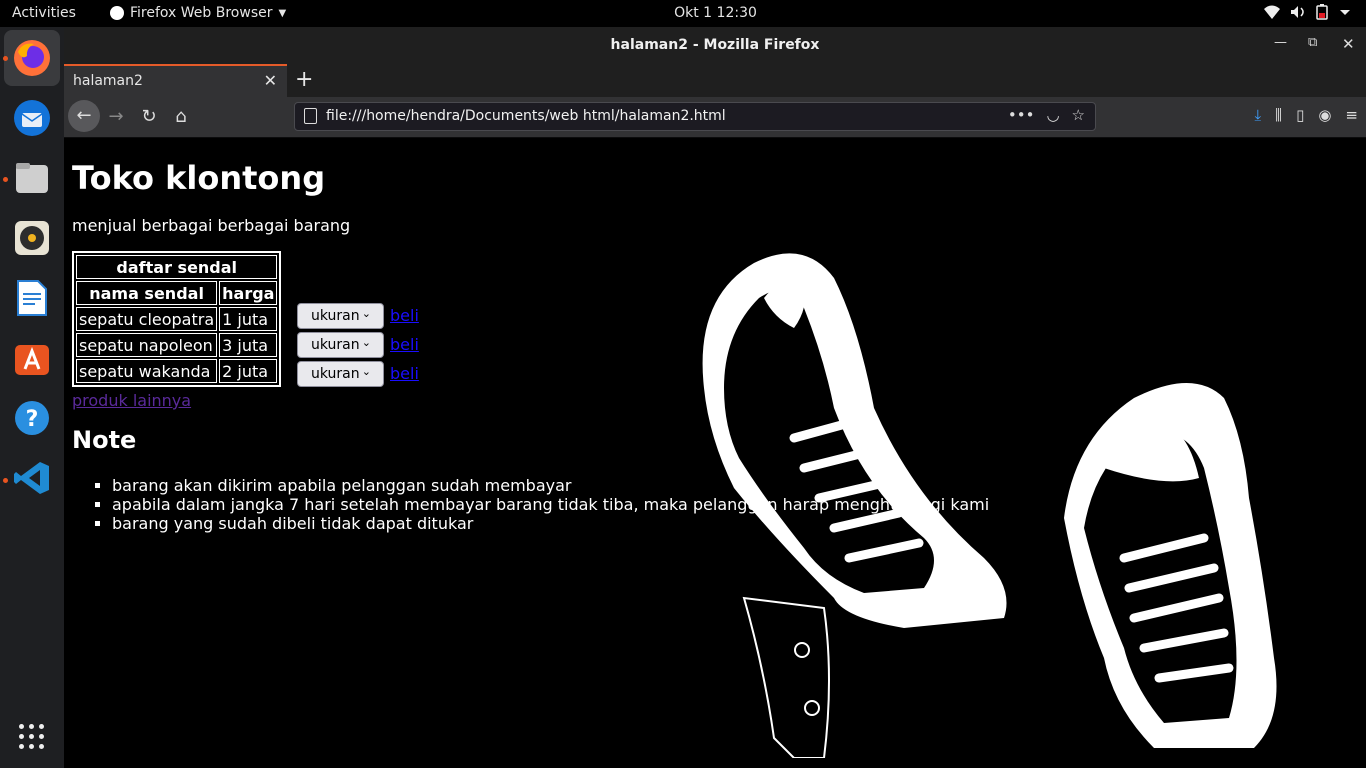 This screenshot has height=768, width=1366. I want to click on tab-bar: halaman2 ✕ +, so click(715, 80).